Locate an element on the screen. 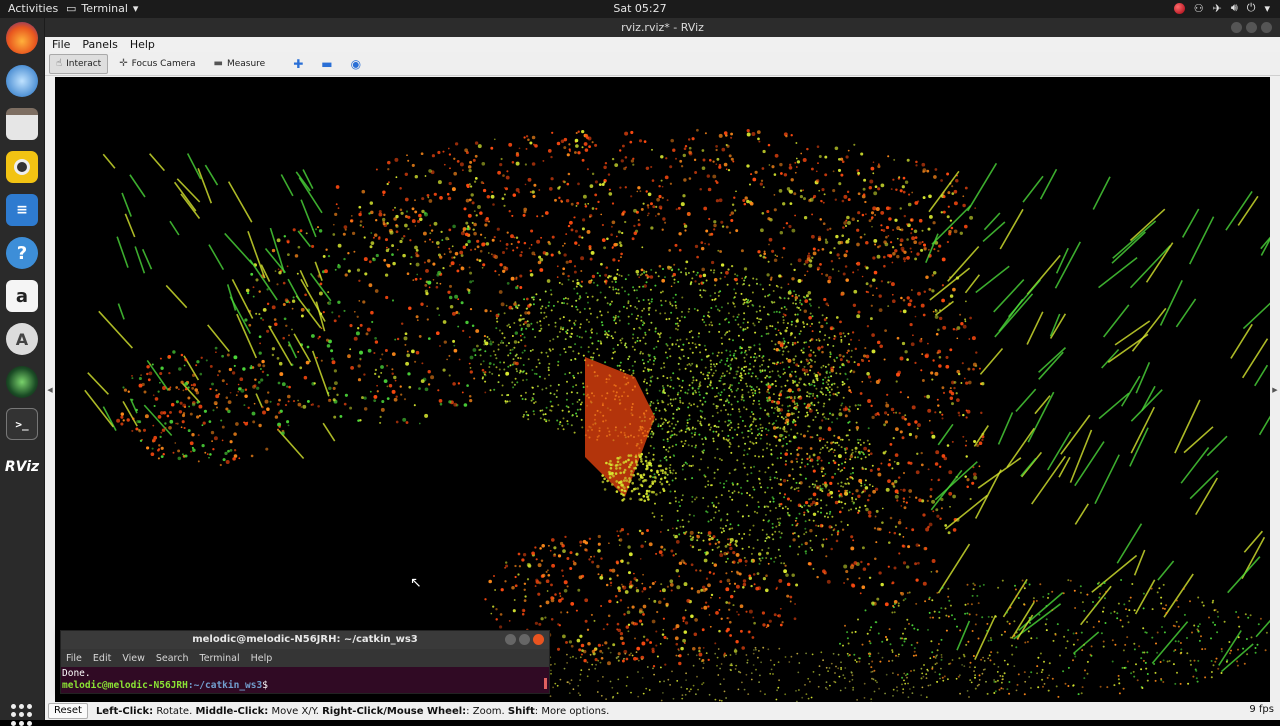 This screenshot has height=726, width=1280. remove-tool-button: ▬ is located at coordinates (326, 64).